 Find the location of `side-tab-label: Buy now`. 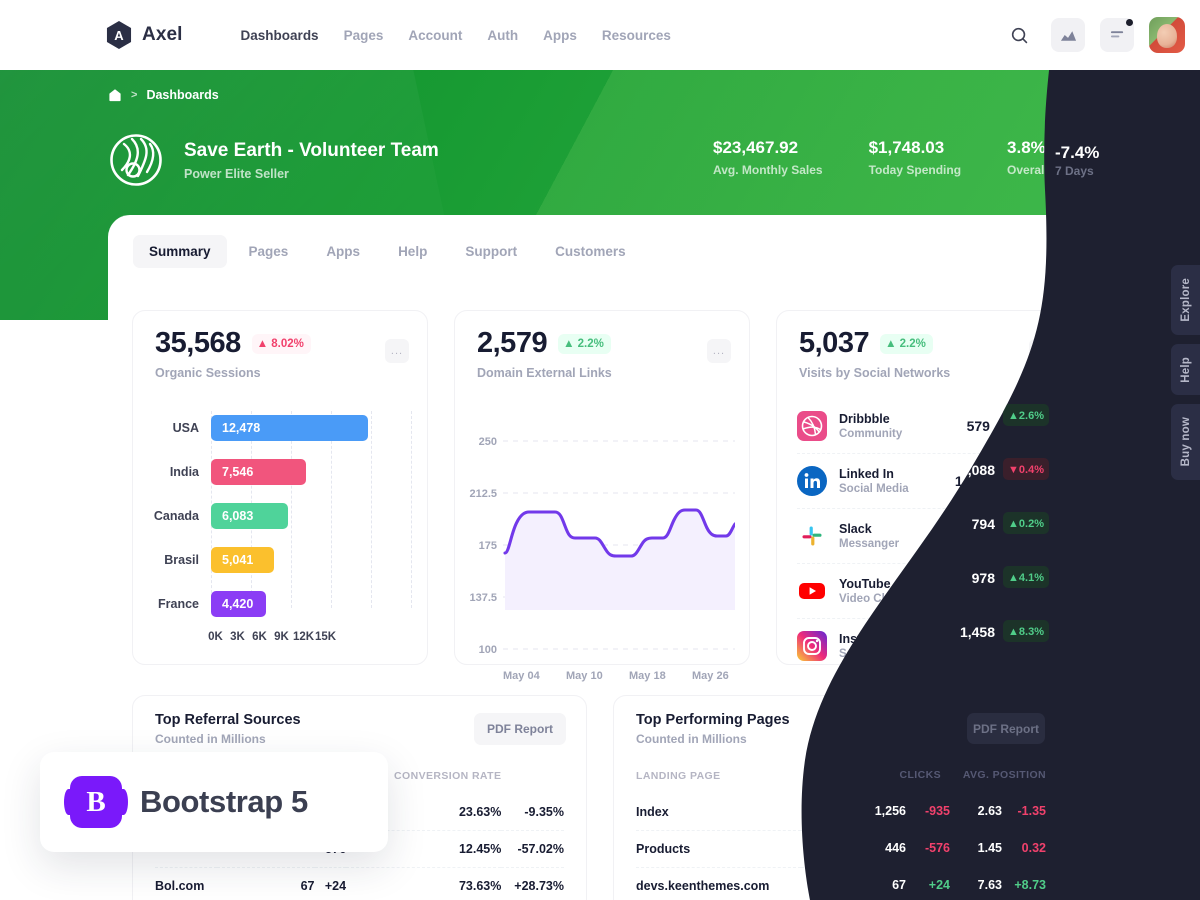

side-tab-label: Buy now is located at coordinates (1185, 442).